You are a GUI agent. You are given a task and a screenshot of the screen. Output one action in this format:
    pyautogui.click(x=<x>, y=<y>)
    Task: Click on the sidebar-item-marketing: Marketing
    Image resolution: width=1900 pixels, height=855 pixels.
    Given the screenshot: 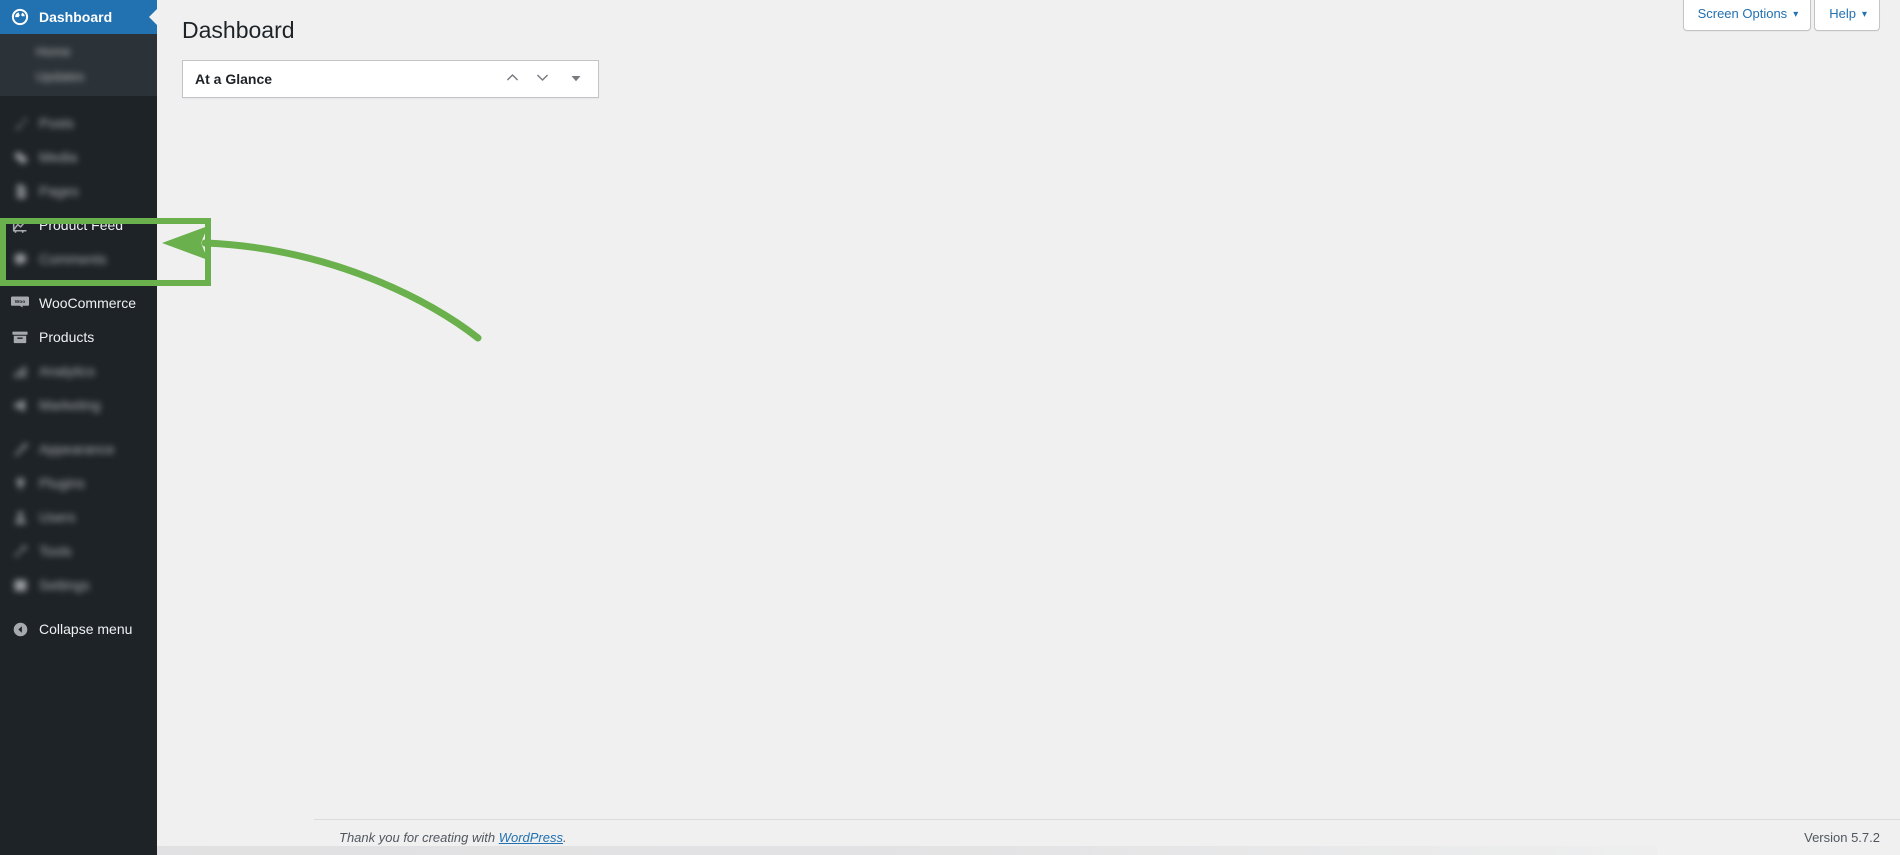 What is the action you would take?
    pyautogui.click(x=78, y=405)
    